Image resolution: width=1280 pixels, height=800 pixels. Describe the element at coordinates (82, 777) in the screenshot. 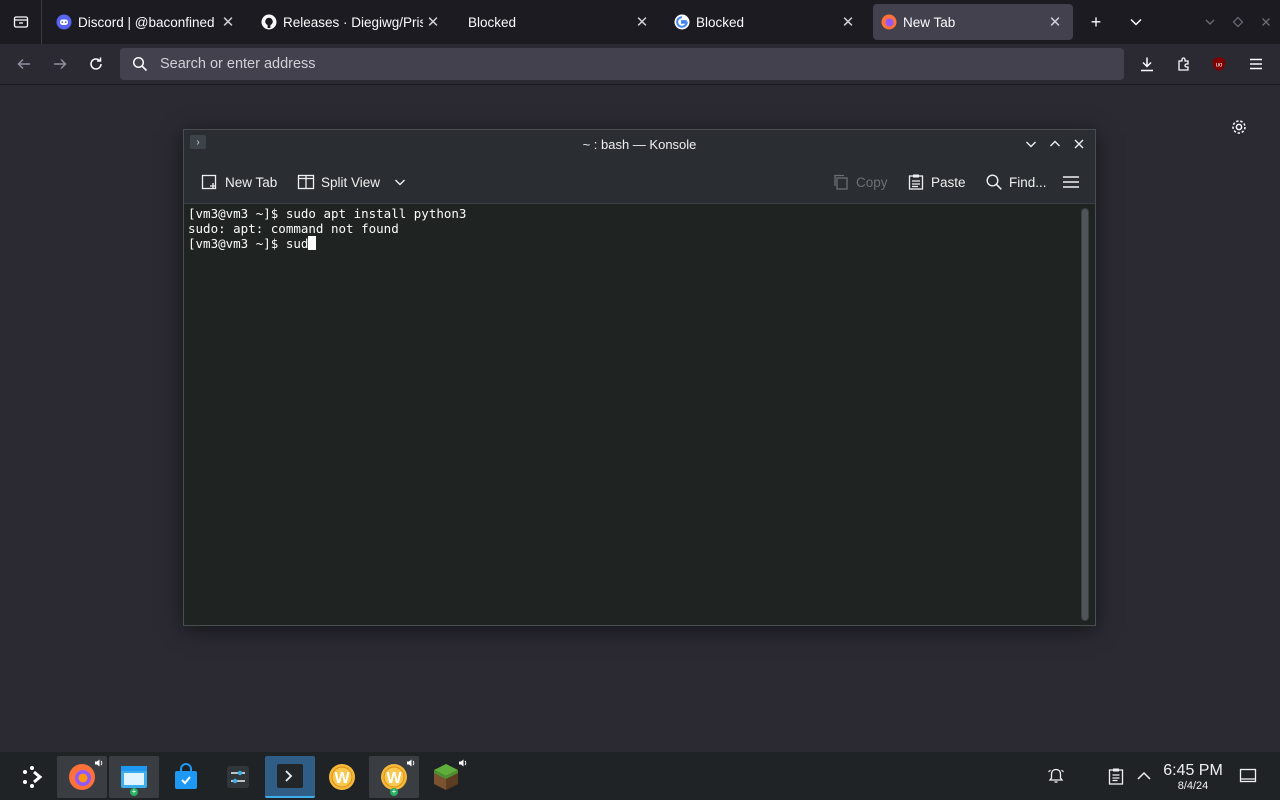

I see `taskbar-firefox` at that location.